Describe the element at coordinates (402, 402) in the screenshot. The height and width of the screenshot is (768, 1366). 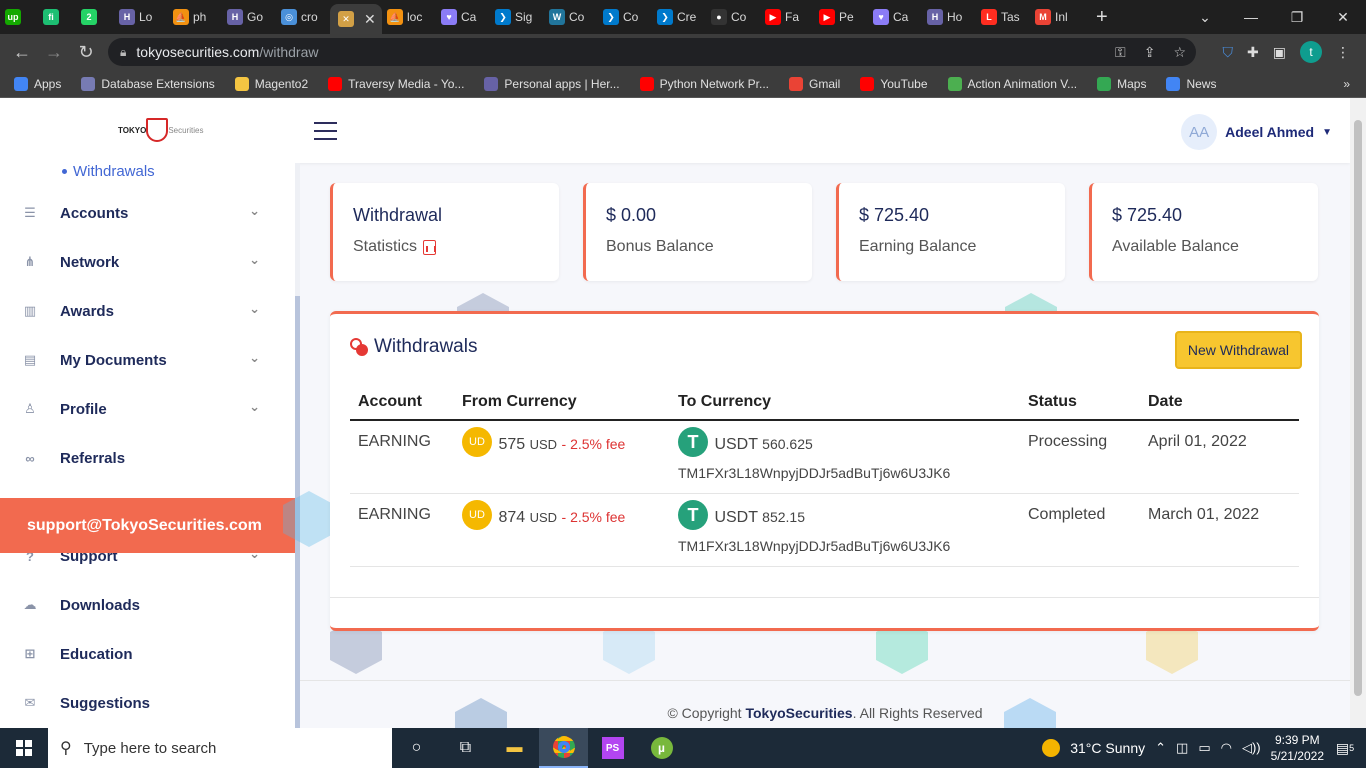
I see `column-header-account: Account` at that location.